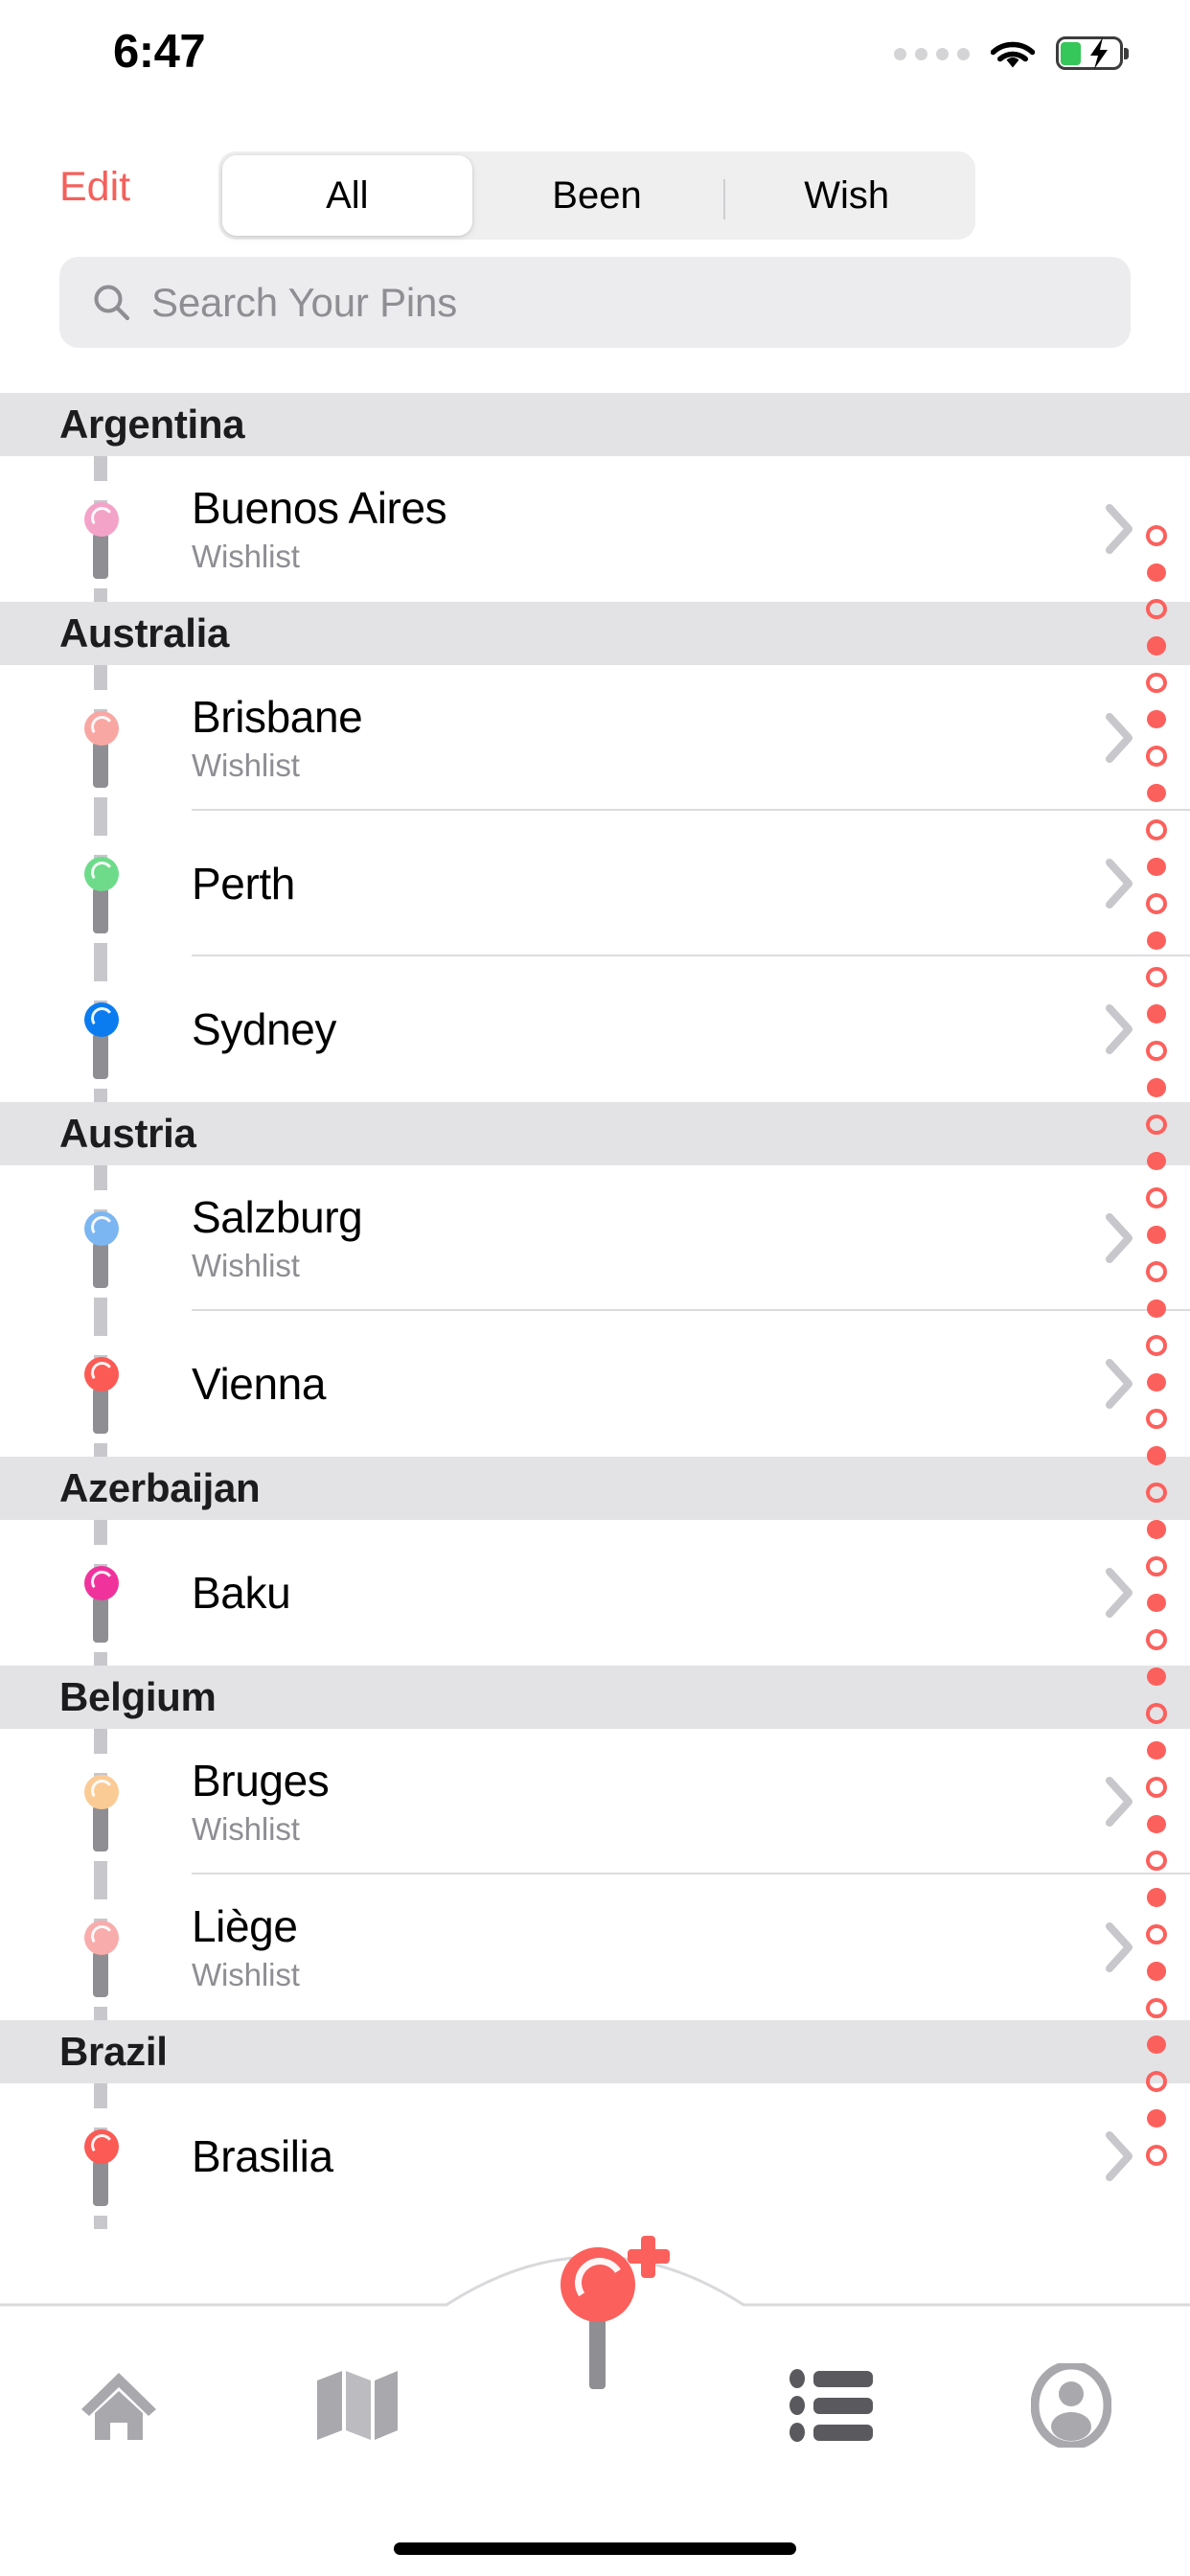  What do you see at coordinates (639, 883) in the screenshot?
I see `row-content: Perth` at bounding box center [639, 883].